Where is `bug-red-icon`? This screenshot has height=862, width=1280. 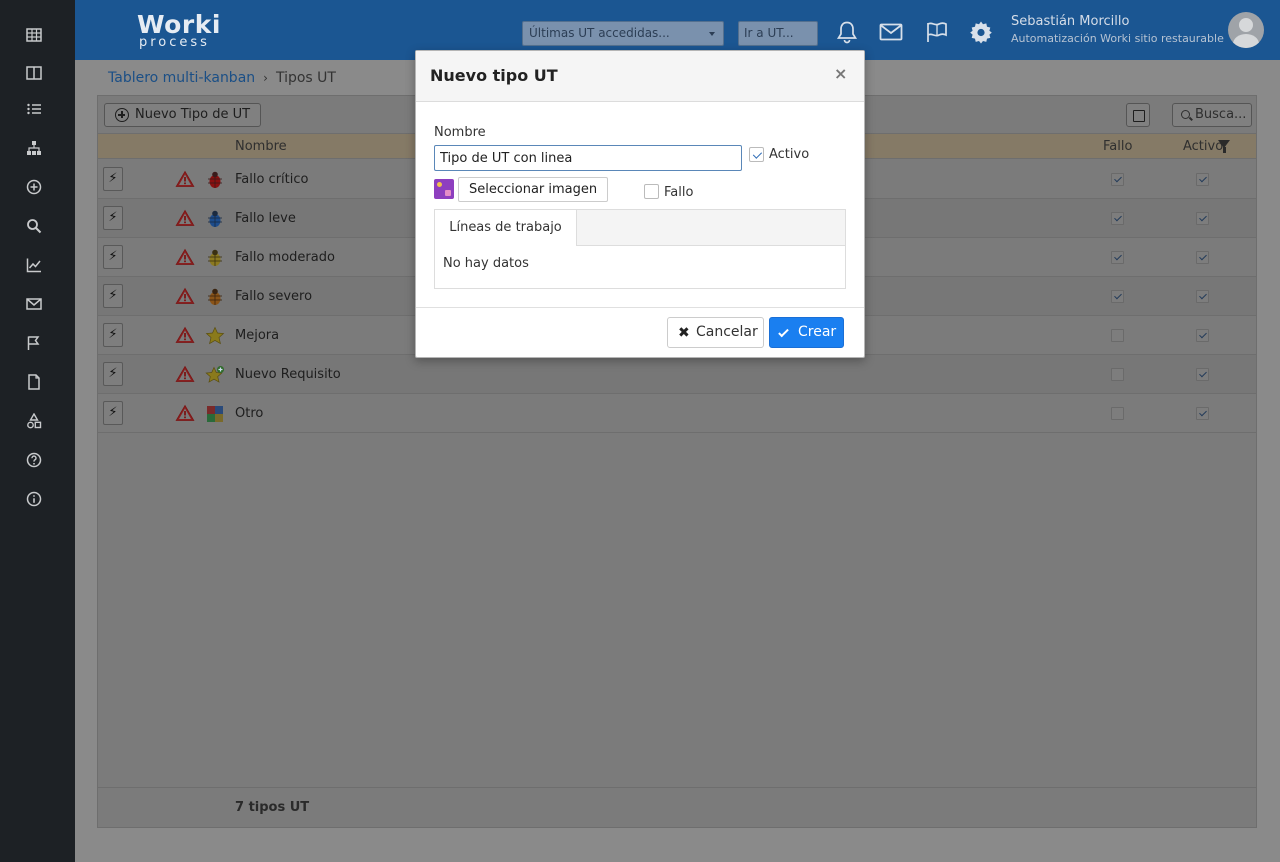 bug-red-icon is located at coordinates (215, 179).